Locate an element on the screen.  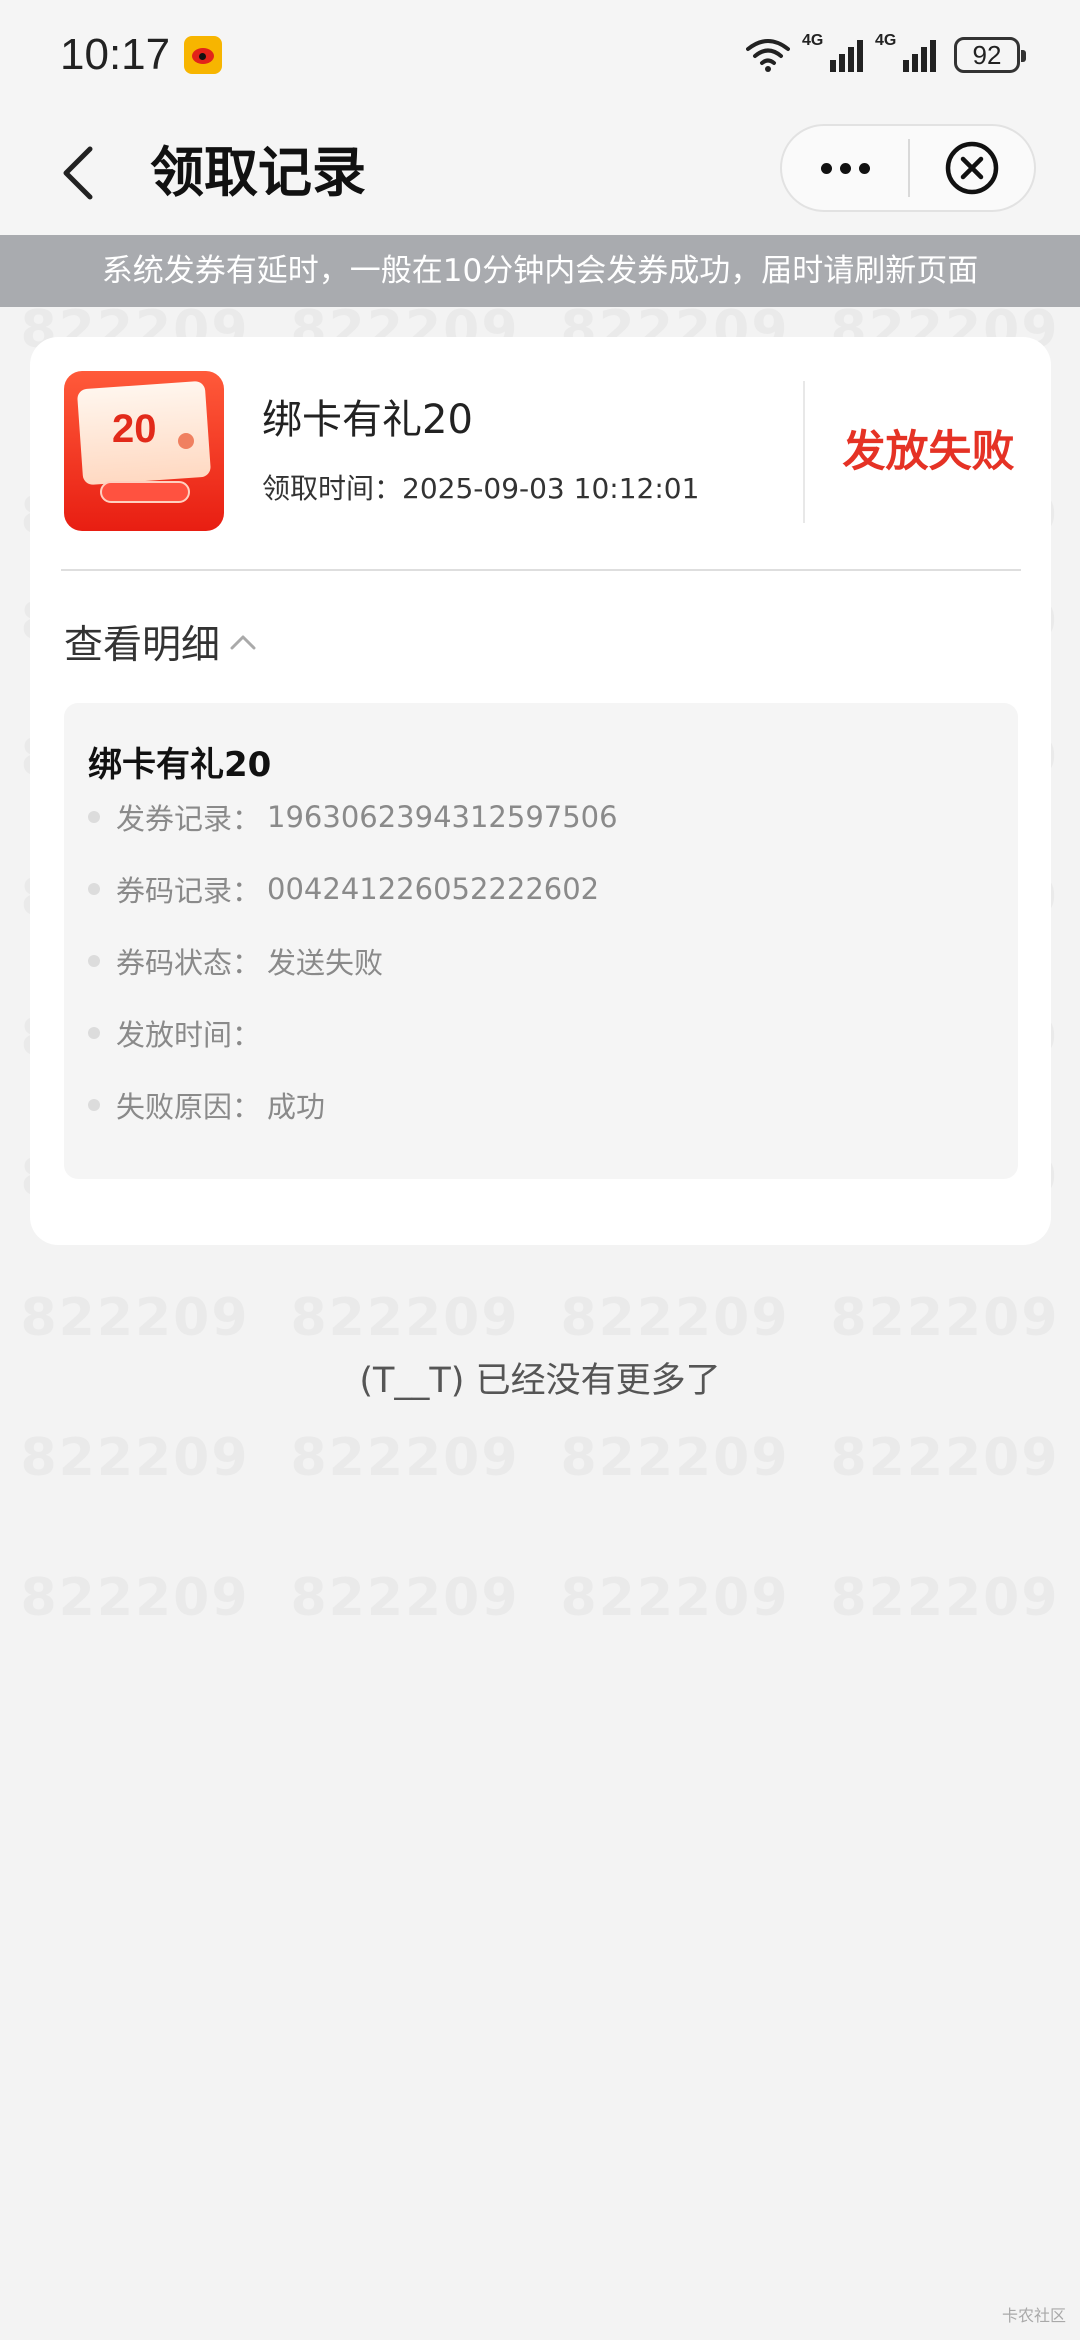
detail-label: 券码记录： is located at coordinates (189, 891).